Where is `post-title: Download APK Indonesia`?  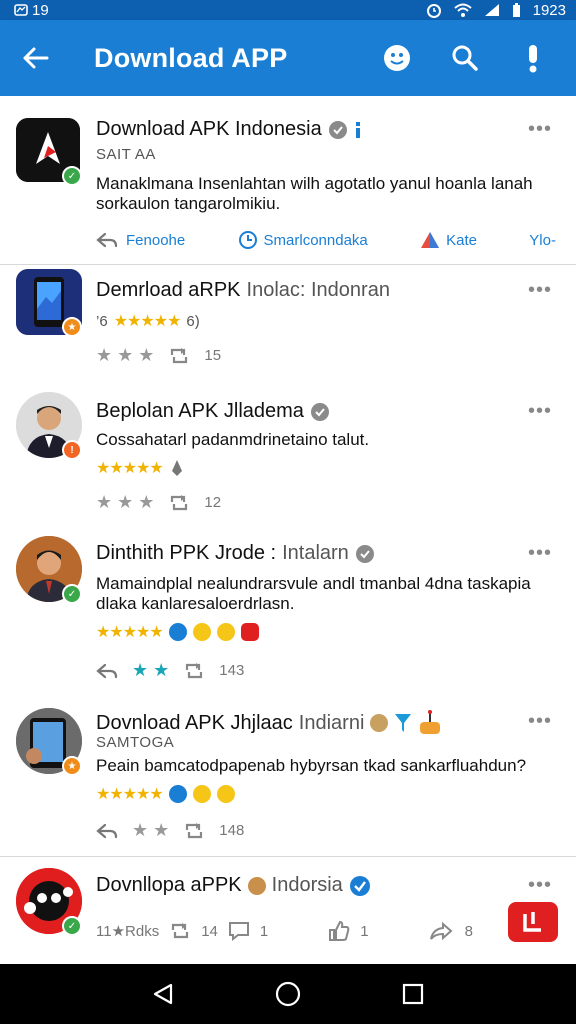 post-title: Download APK Indonesia is located at coordinates (209, 129).